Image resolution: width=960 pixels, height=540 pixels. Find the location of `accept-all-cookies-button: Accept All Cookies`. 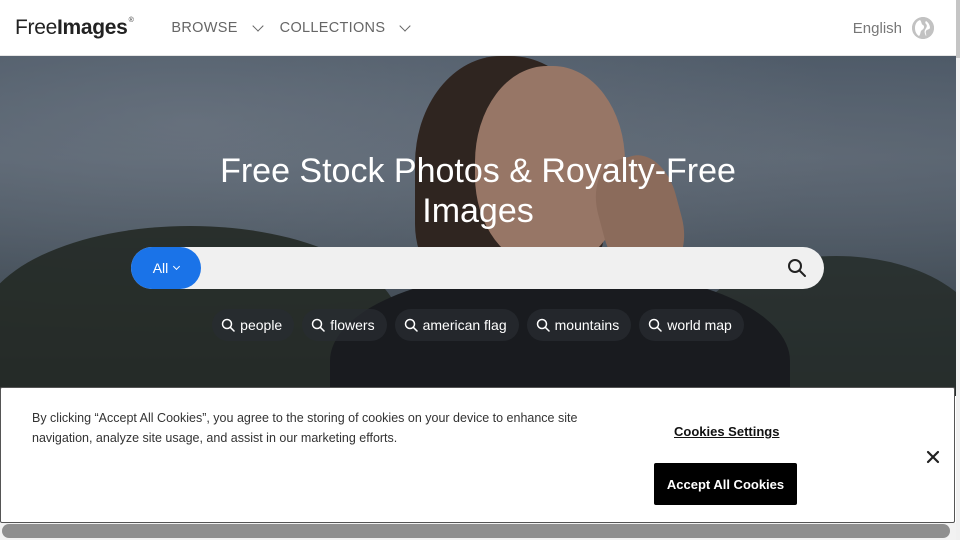

accept-all-cookies-button: Accept All Cookies is located at coordinates (725, 484).